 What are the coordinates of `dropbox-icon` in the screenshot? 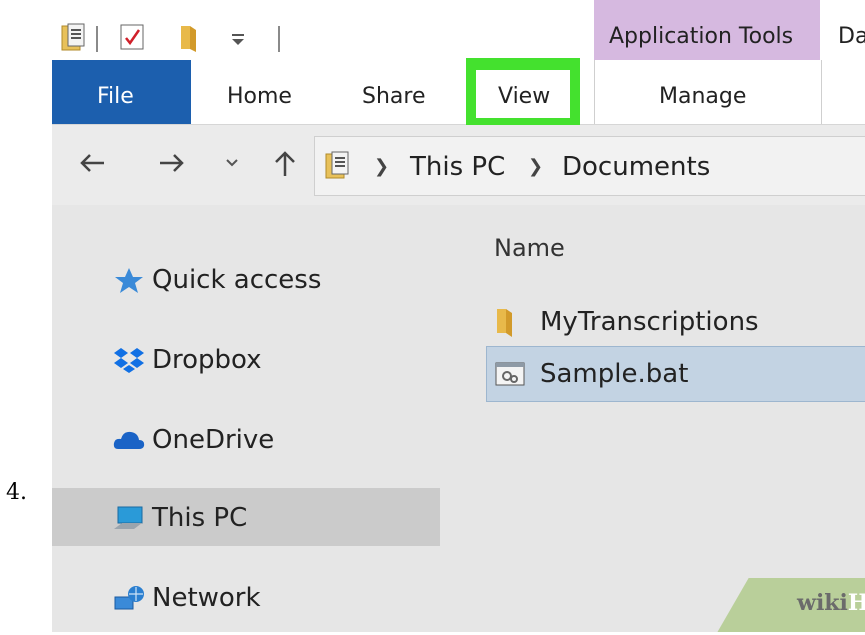 It's located at (129, 360).